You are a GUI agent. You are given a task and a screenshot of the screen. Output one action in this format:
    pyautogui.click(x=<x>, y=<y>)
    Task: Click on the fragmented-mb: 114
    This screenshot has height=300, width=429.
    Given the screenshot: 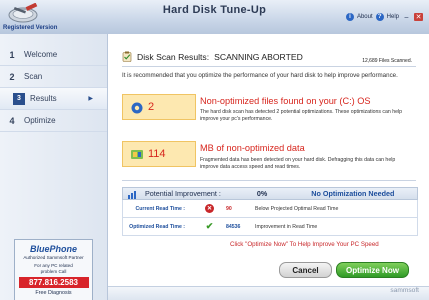 What is the action you would take?
    pyautogui.click(x=157, y=154)
    